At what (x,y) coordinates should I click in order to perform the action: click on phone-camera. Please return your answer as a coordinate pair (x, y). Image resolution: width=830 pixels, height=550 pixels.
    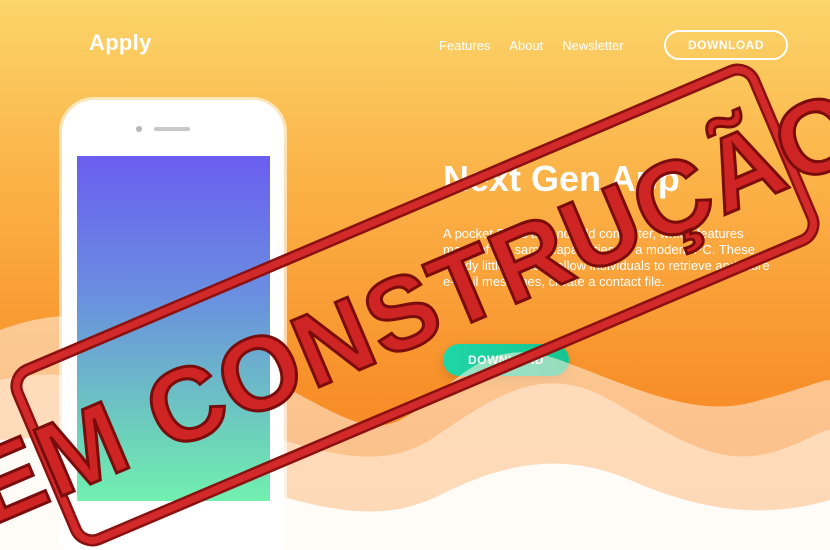
    Looking at the image, I should click on (139, 129).